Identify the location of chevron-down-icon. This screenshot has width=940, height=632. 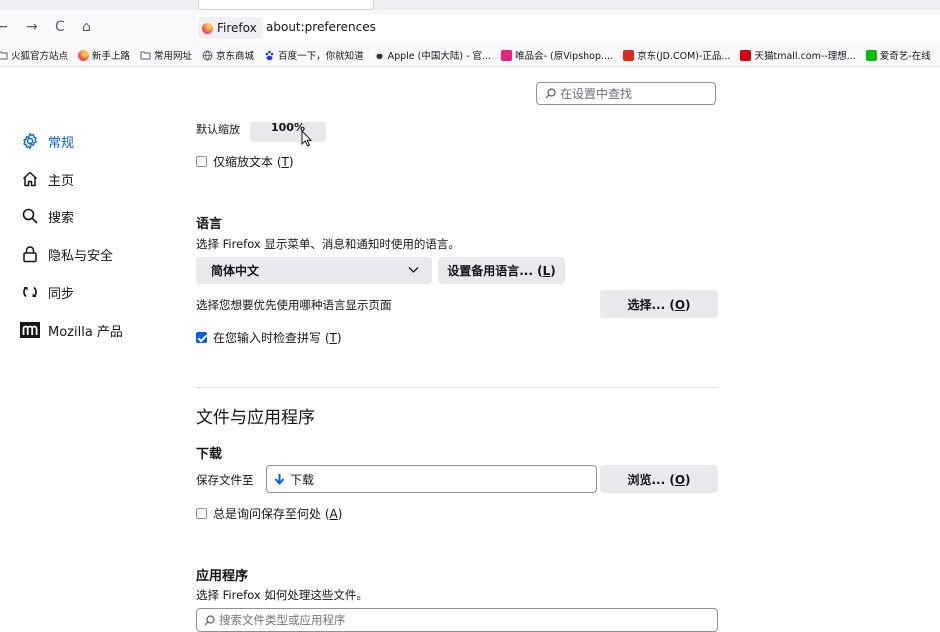
(413, 270).